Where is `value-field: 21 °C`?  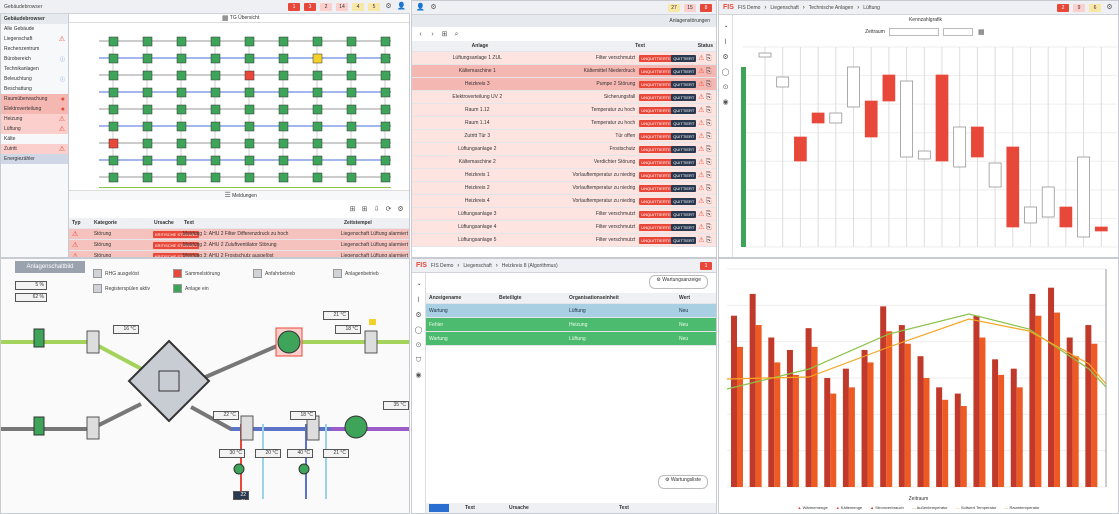 value-field: 21 °C is located at coordinates (336, 315).